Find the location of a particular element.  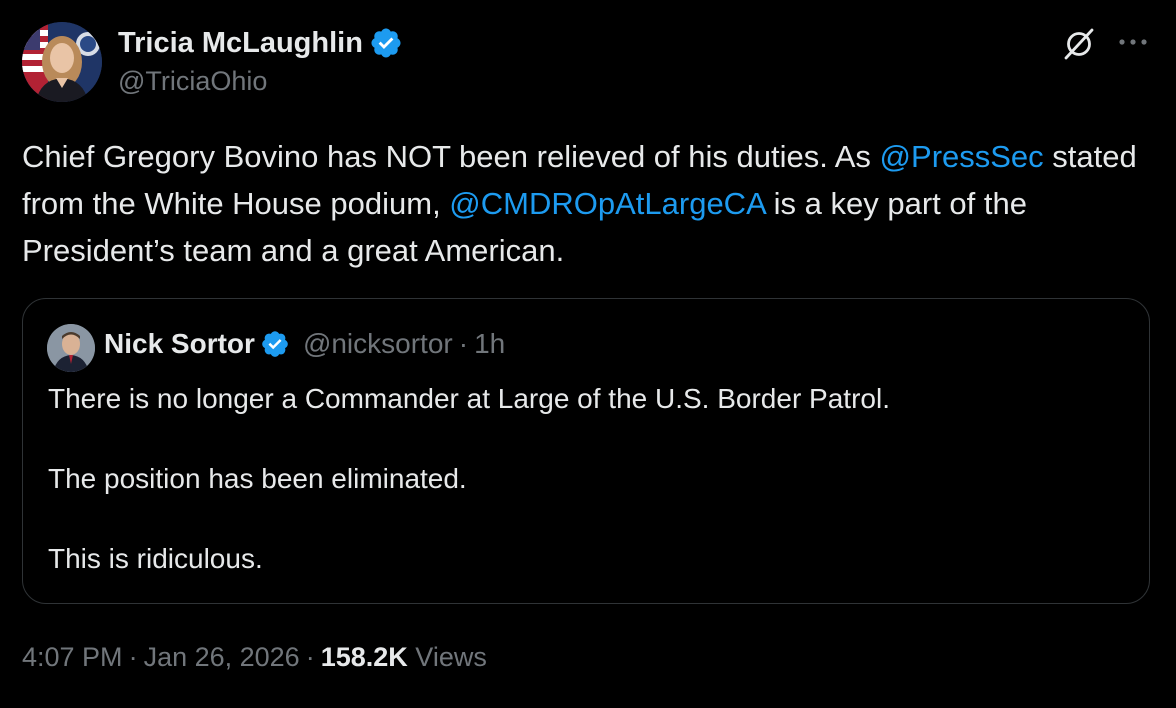

grok-icon is located at coordinates (1079, 43).